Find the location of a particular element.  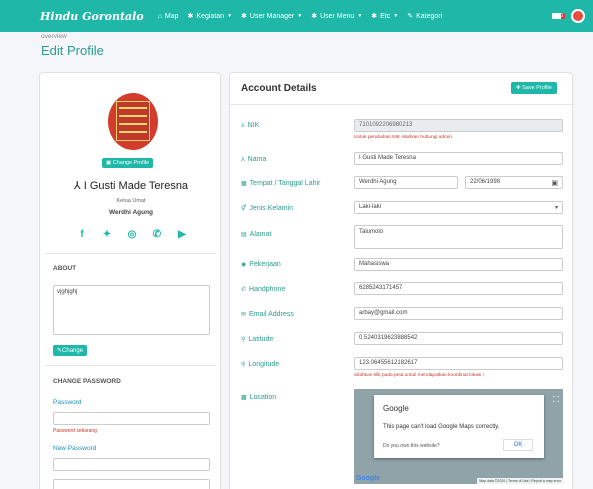

nav-label: Kegiatan is located at coordinates (210, 16).